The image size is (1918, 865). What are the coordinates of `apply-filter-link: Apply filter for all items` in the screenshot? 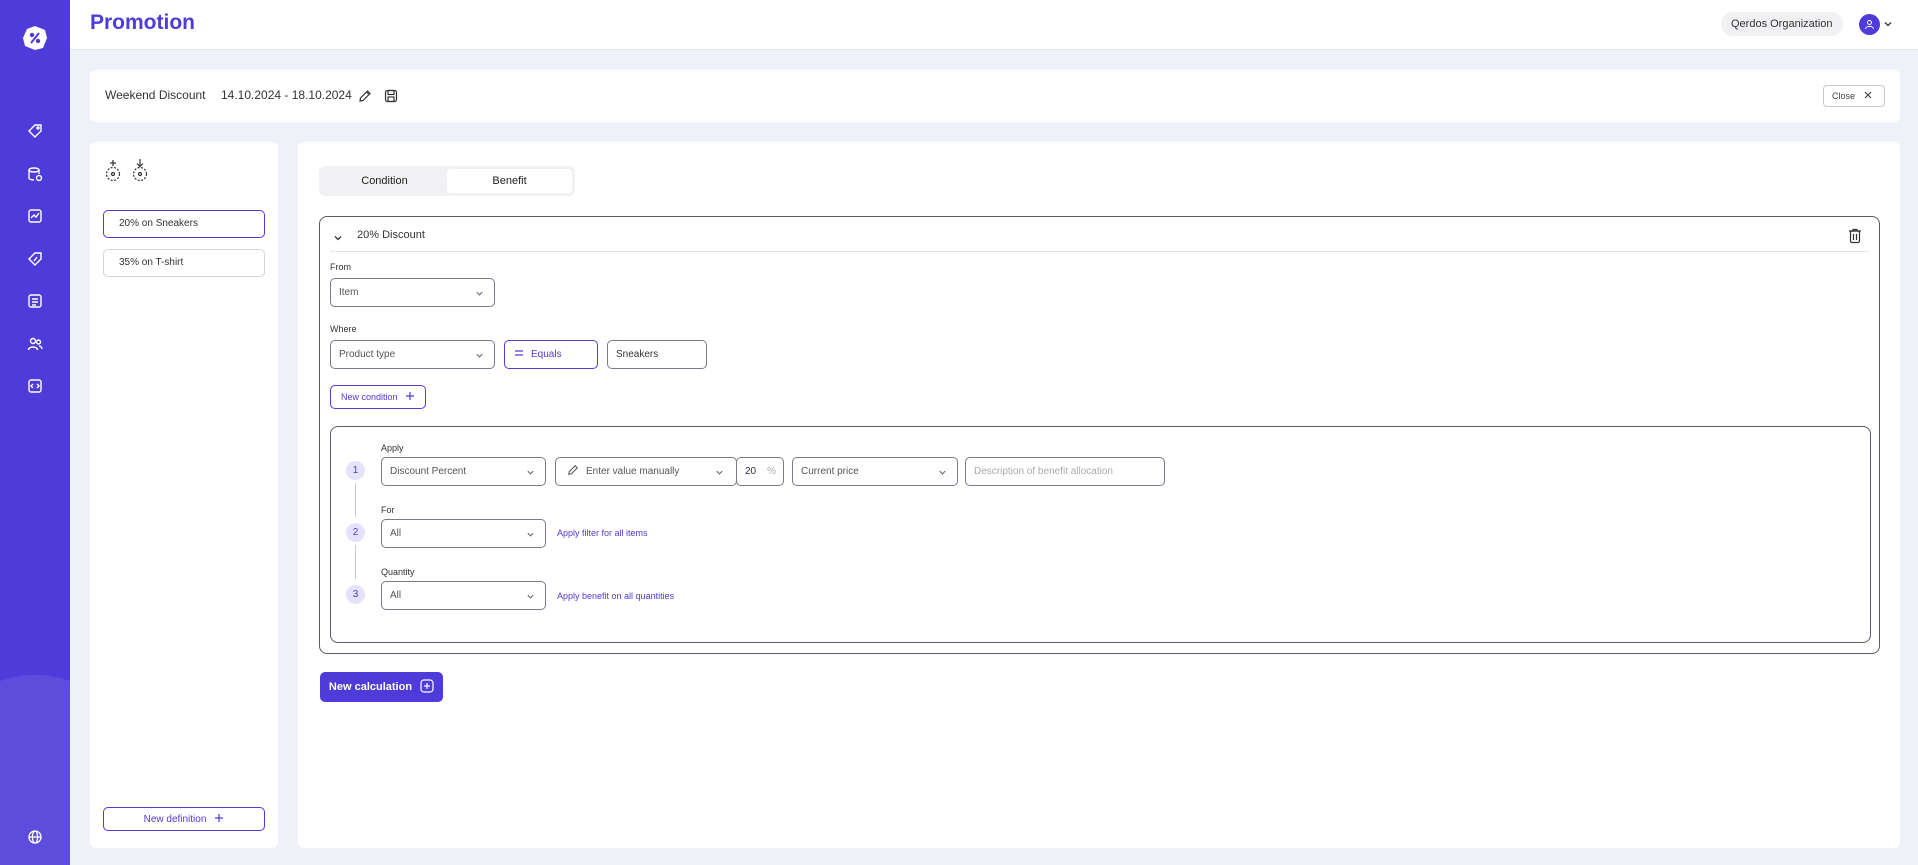 It's located at (602, 533).